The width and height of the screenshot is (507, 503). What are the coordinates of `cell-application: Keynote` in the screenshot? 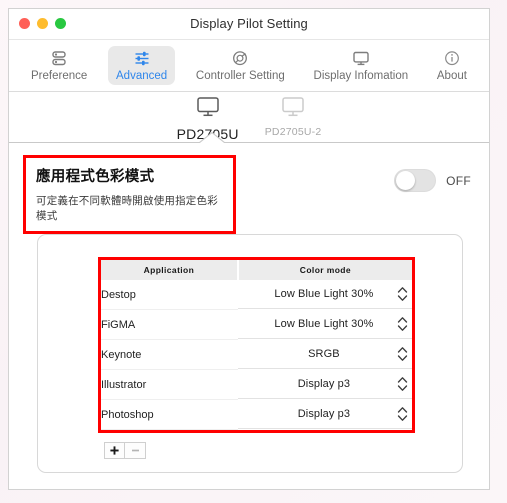 It's located at (169, 354).